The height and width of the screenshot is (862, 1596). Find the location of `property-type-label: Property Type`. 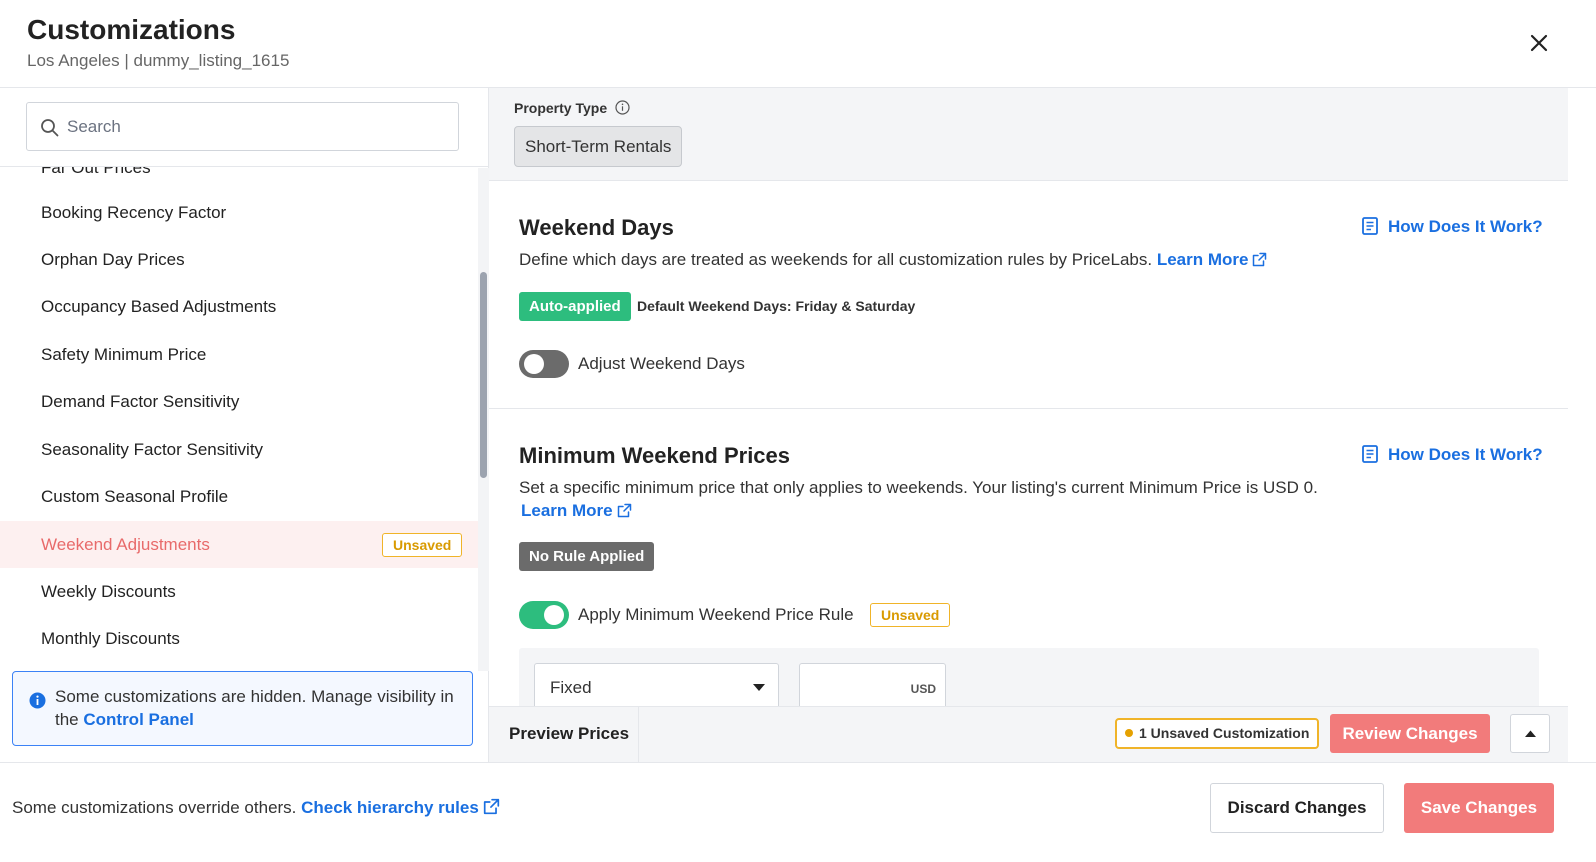

property-type-label: Property Type is located at coordinates (561, 108).